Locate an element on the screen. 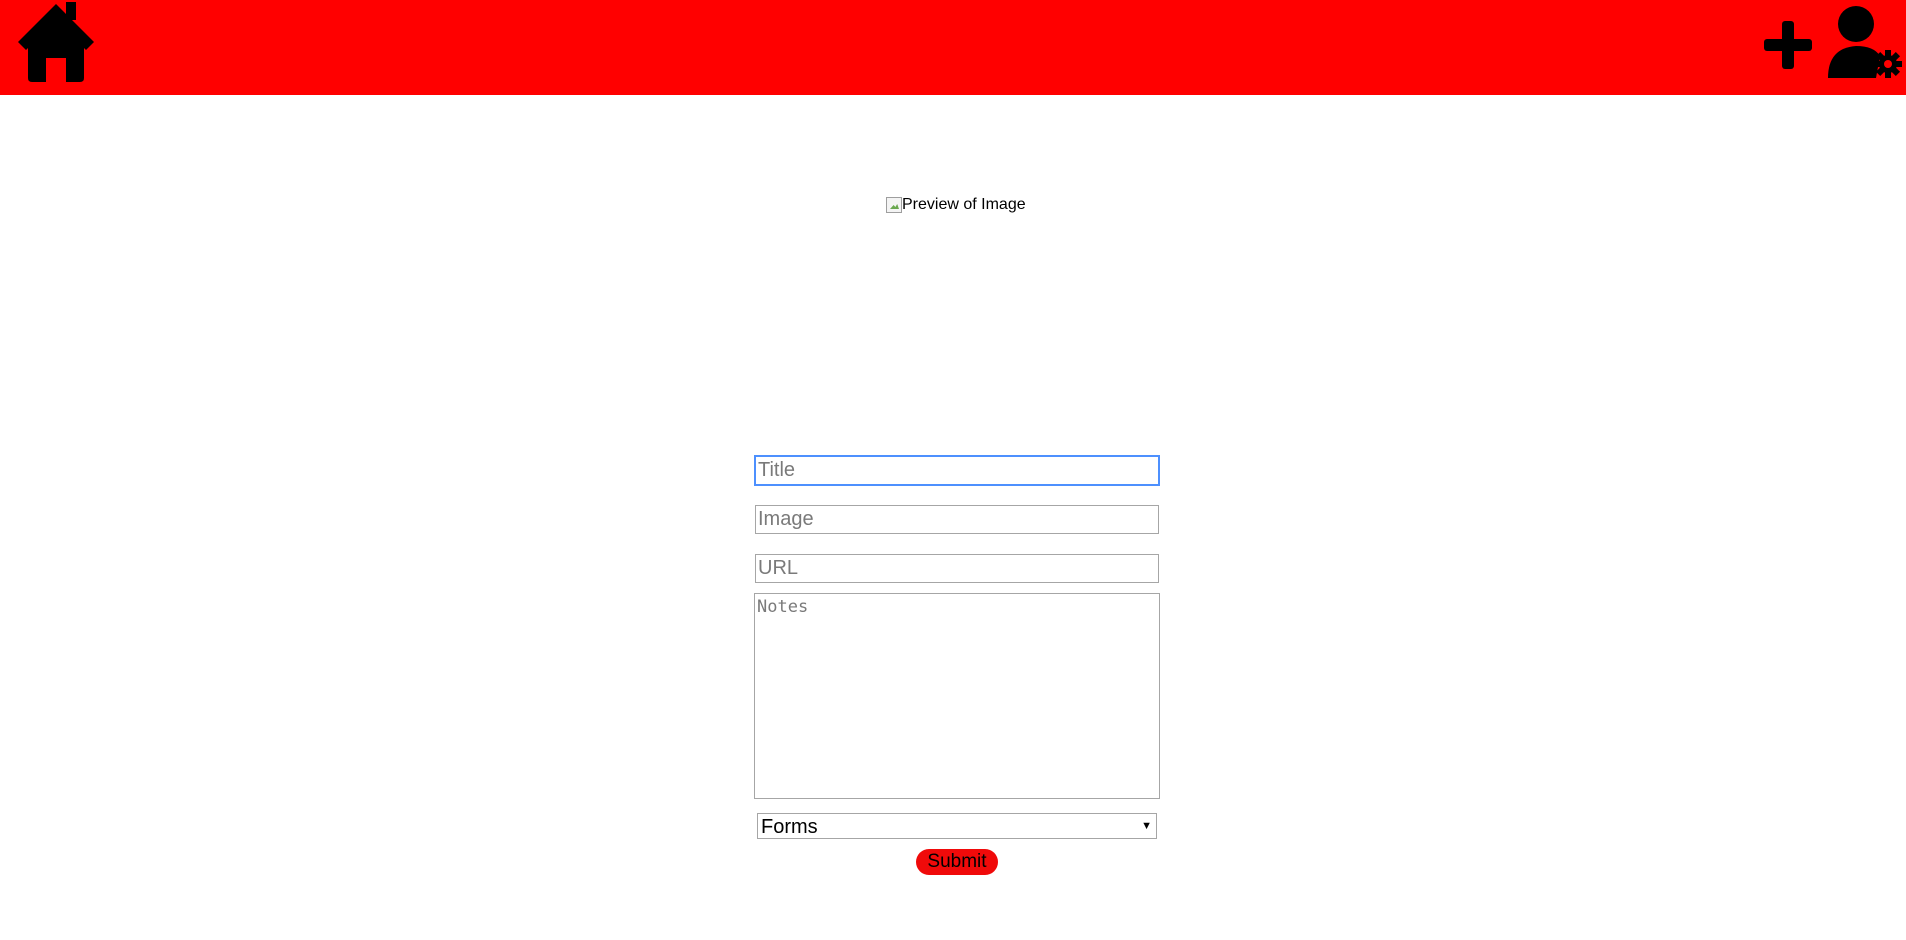 This screenshot has height=940, width=1906. home-button is located at coordinates (56, 42).